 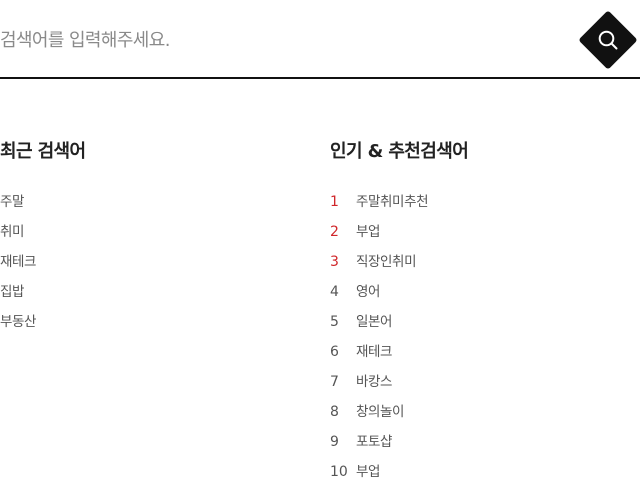 I want to click on popular-term: 바캉스, so click(x=374, y=382).